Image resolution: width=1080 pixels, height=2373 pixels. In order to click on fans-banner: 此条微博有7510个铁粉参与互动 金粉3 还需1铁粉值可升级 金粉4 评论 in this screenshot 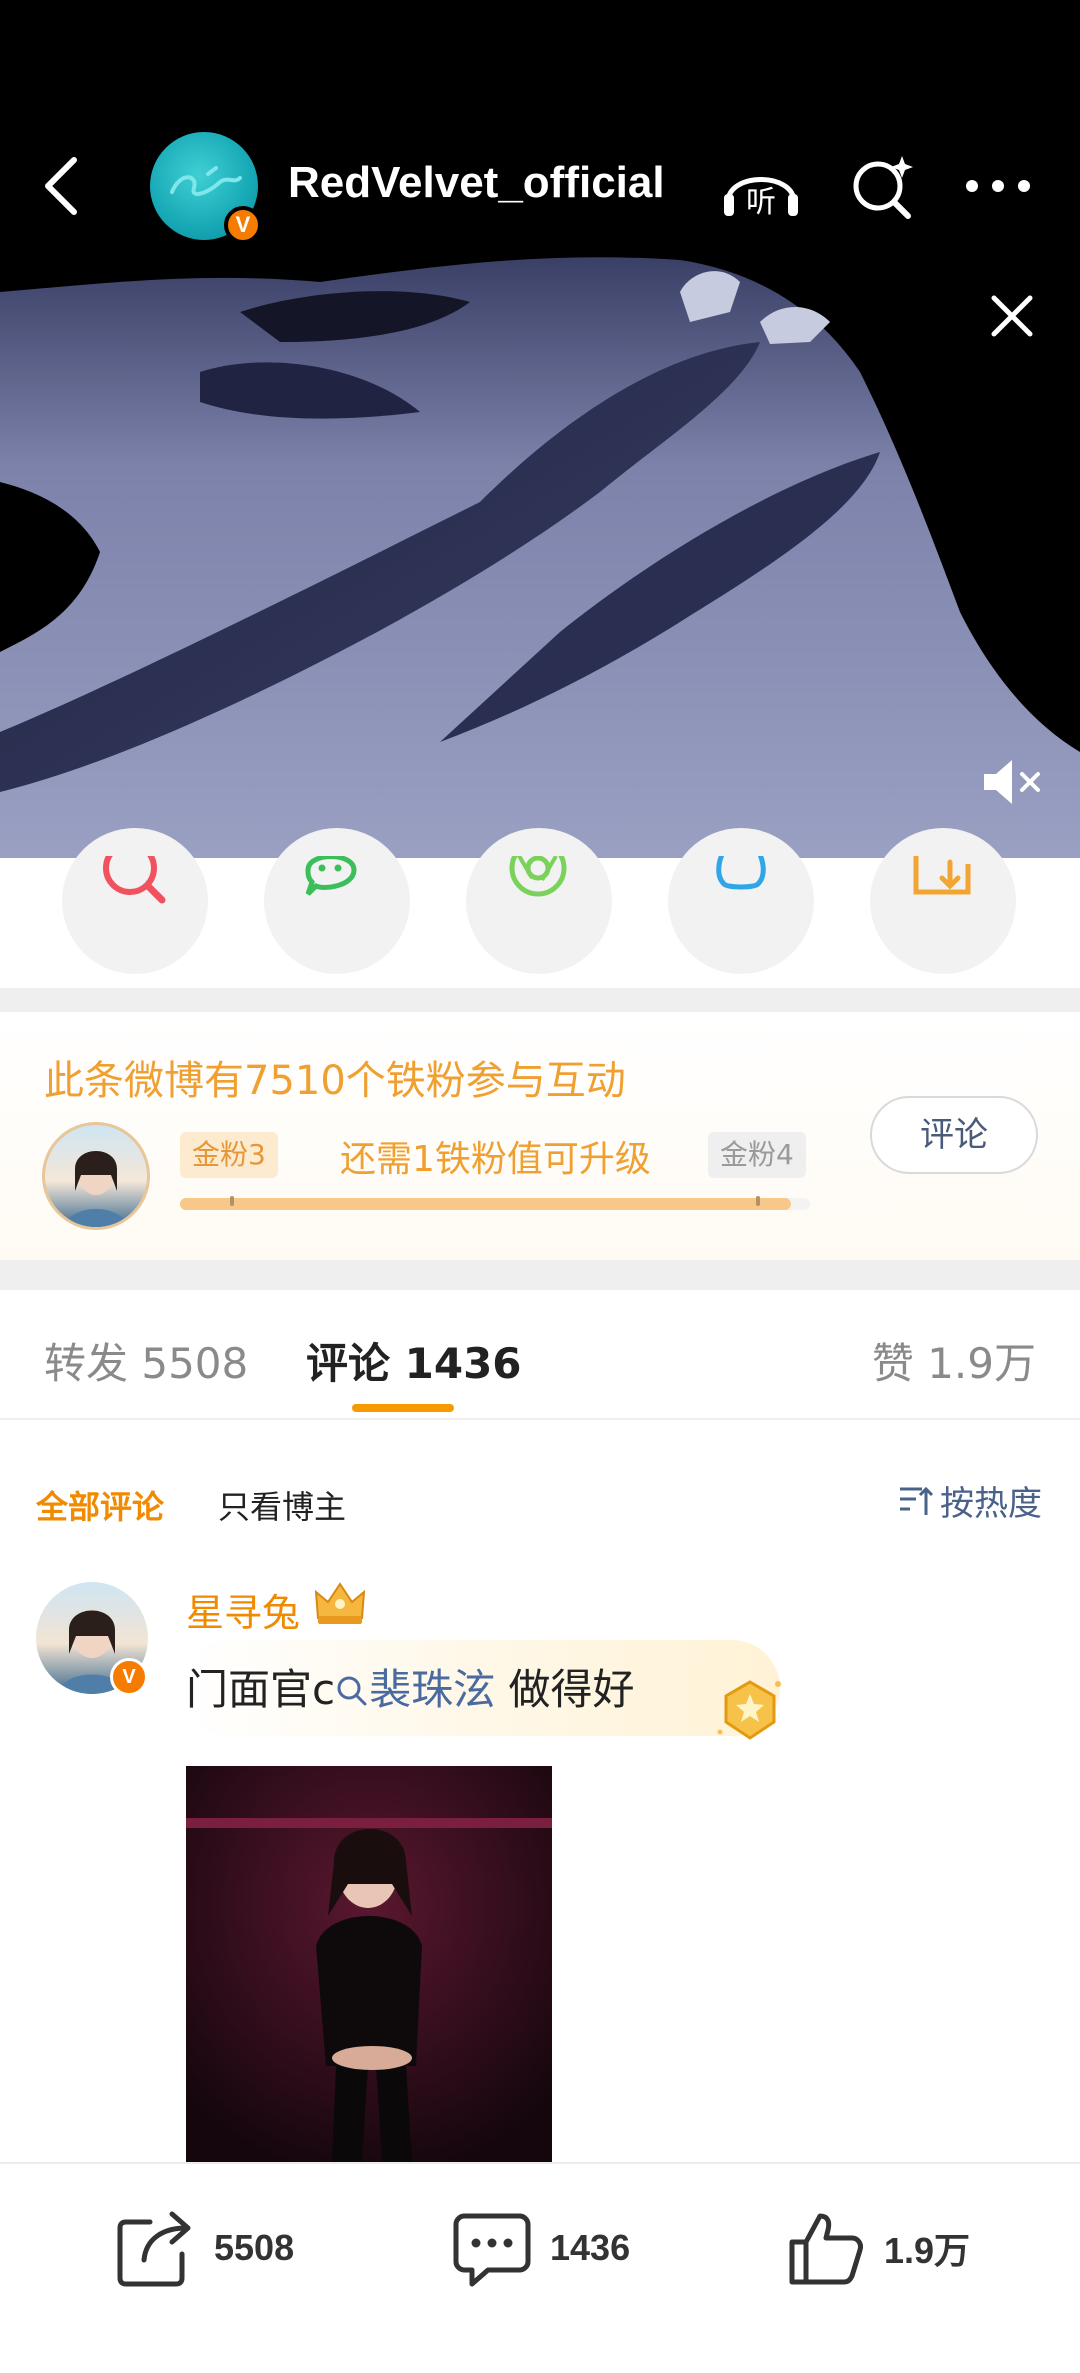, I will do `click(540, 1136)`.